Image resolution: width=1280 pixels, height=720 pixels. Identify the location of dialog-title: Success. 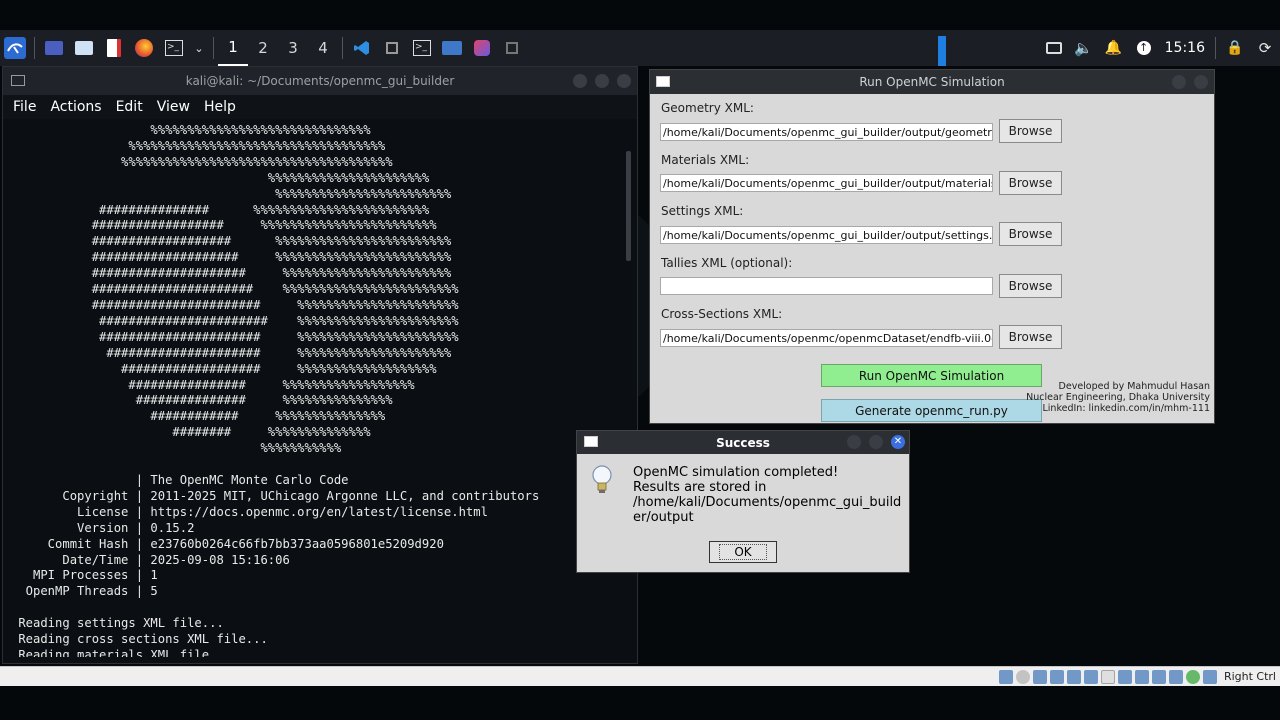
(743, 442).